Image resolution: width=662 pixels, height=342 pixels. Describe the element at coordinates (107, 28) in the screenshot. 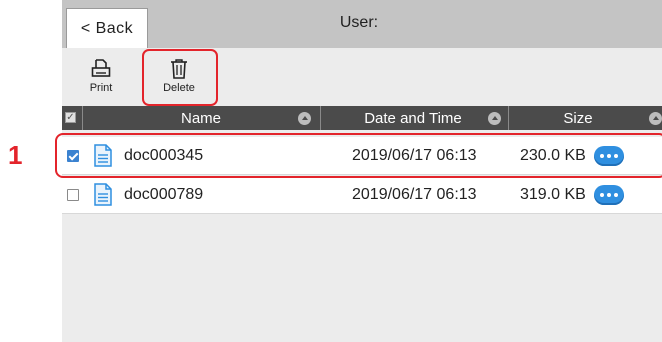

I see `back-button: < Back` at that location.